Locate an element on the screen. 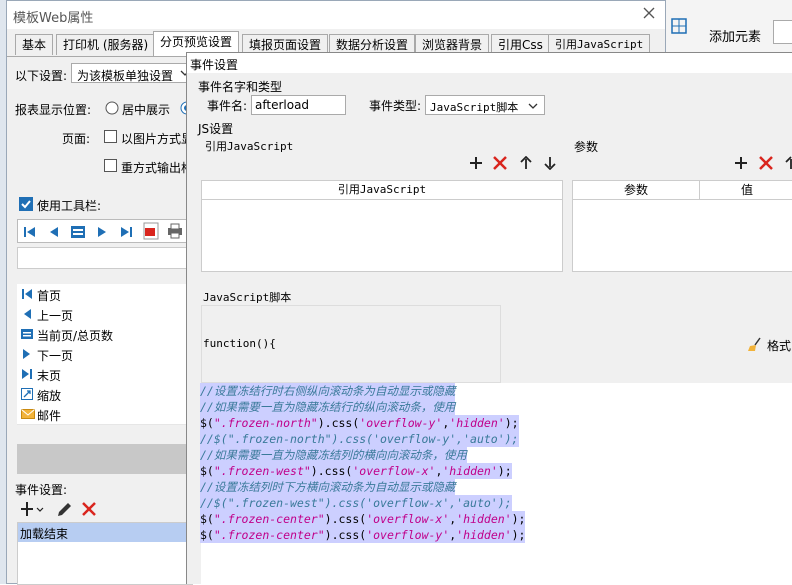 This screenshot has height=585, width=792. function-header: function(){ is located at coordinates (239, 343).